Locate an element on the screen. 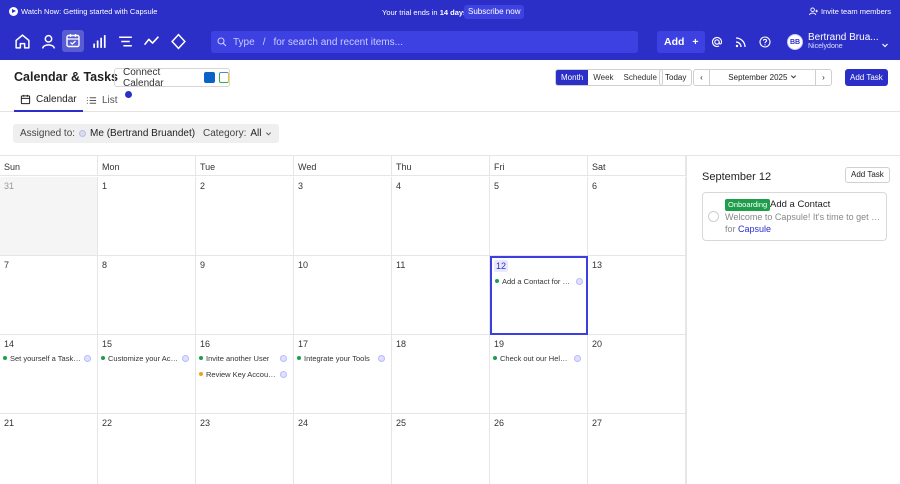 Image resolution: width=900 pixels, height=484 pixels. mentions-icon is located at coordinates (717, 42).